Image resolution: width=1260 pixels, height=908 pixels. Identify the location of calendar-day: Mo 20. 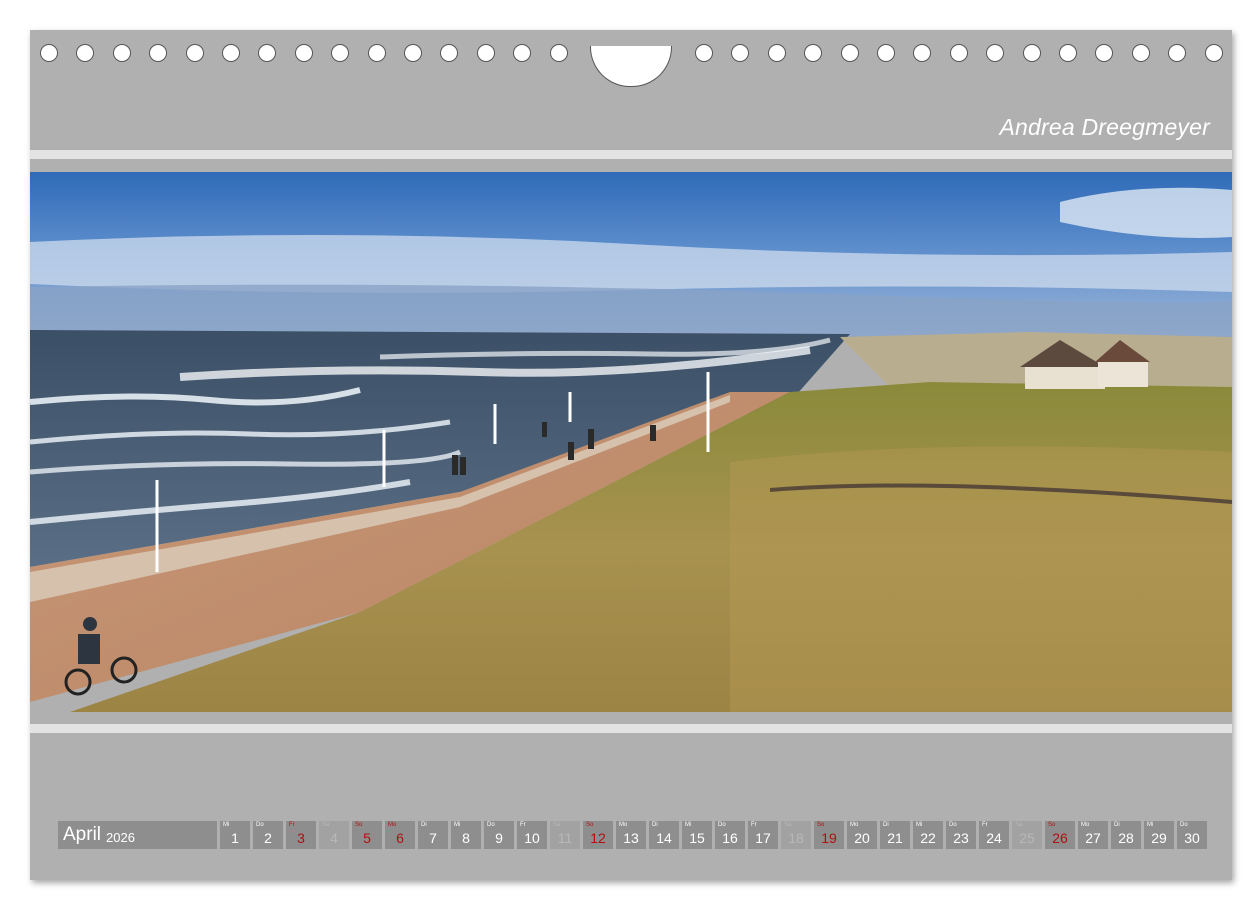
(862, 835).